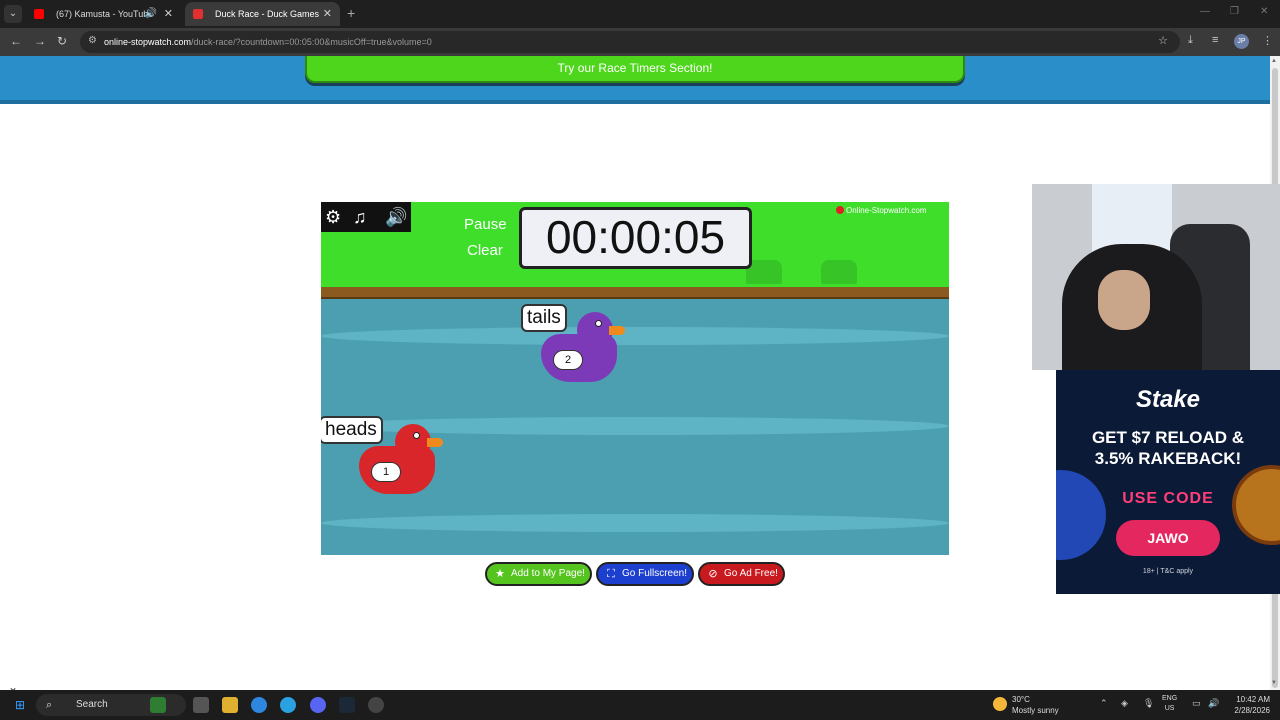 This screenshot has width=1280, height=720. I want to click on lang-region: US, so click(1169, 708).